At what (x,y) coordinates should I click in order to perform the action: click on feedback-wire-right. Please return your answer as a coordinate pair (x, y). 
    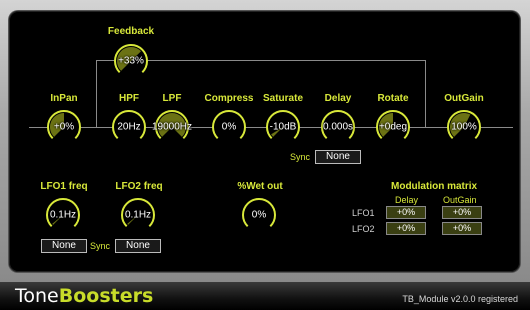
    Looking at the image, I should click on (425, 93).